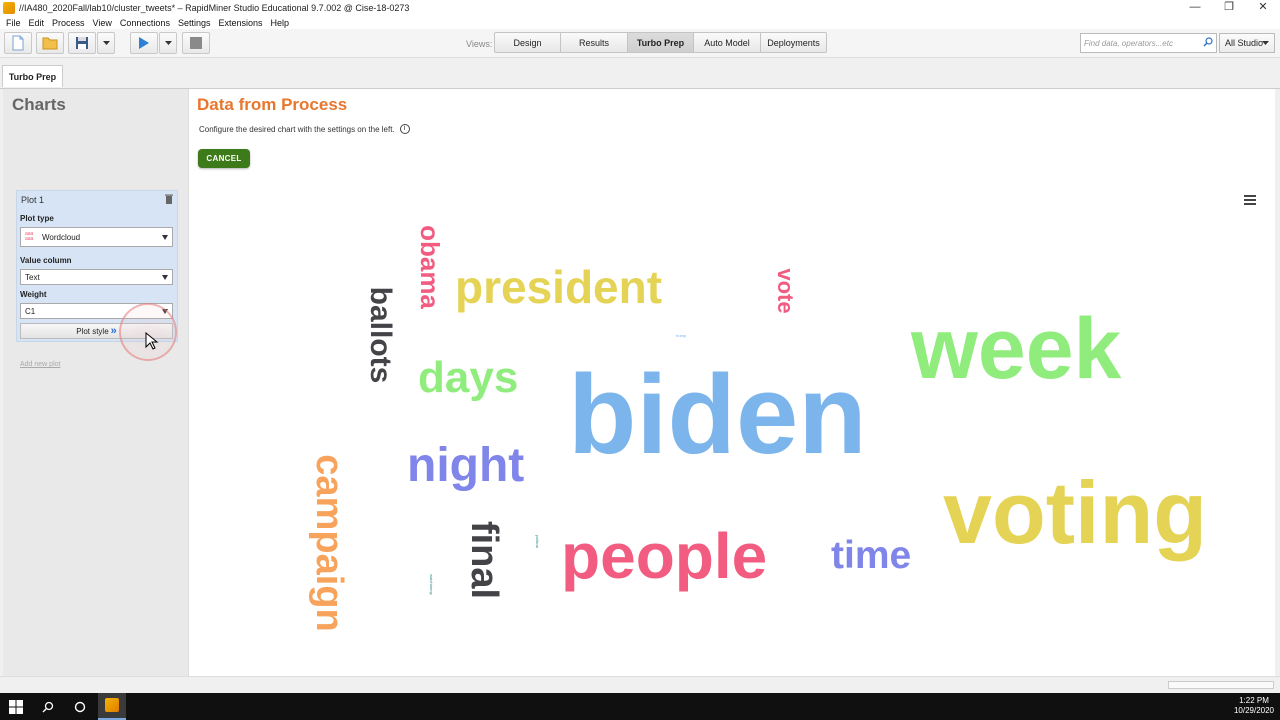  What do you see at coordinates (33, 200) in the screenshot?
I see `plot-name: Plot 1` at bounding box center [33, 200].